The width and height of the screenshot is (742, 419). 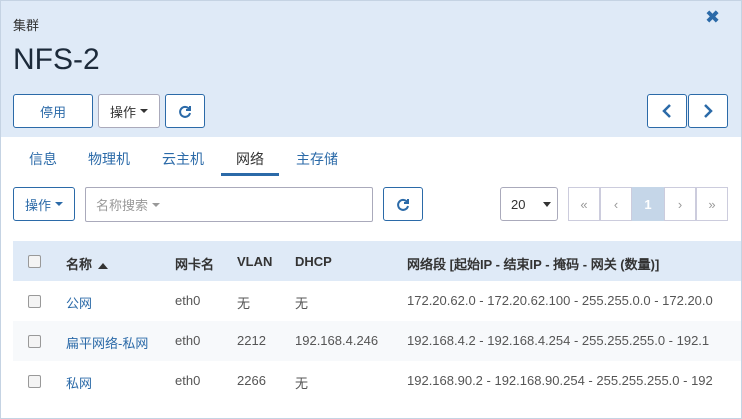 I want to click on network-name-link: 公网, so click(x=79, y=302).